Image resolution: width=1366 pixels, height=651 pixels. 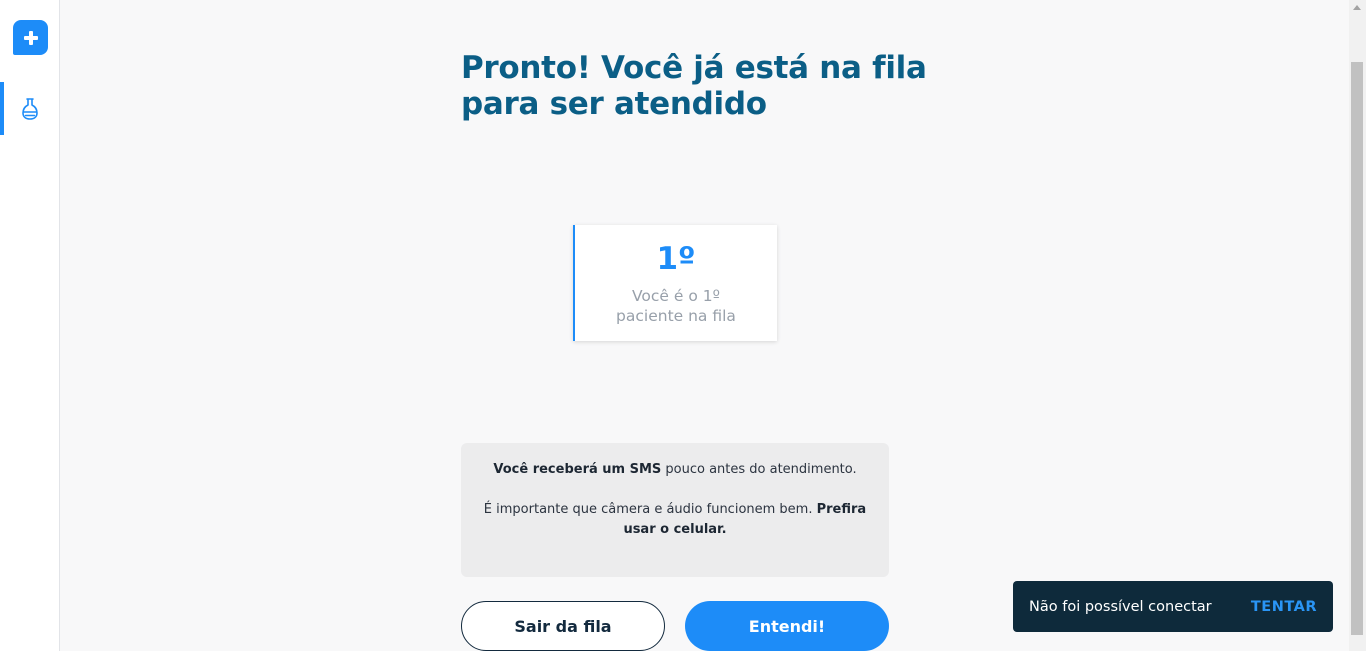 What do you see at coordinates (759, 469) in the screenshot?
I see `sms-info-text: pouco antes do atendimento.` at bounding box center [759, 469].